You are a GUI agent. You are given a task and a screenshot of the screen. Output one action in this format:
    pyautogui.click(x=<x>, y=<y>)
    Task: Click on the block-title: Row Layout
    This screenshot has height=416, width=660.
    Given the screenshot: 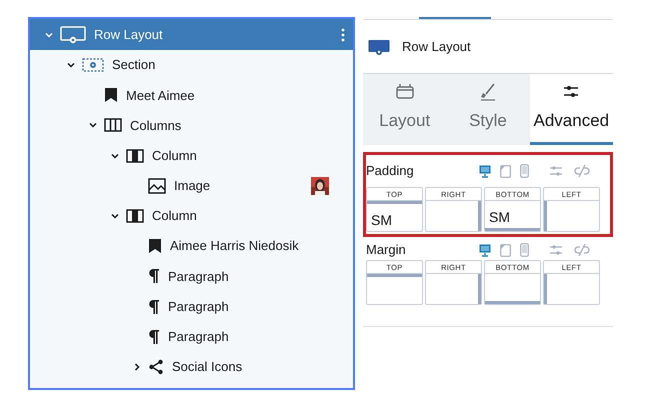 What is the action you would take?
    pyautogui.click(x=436, y=47)
    